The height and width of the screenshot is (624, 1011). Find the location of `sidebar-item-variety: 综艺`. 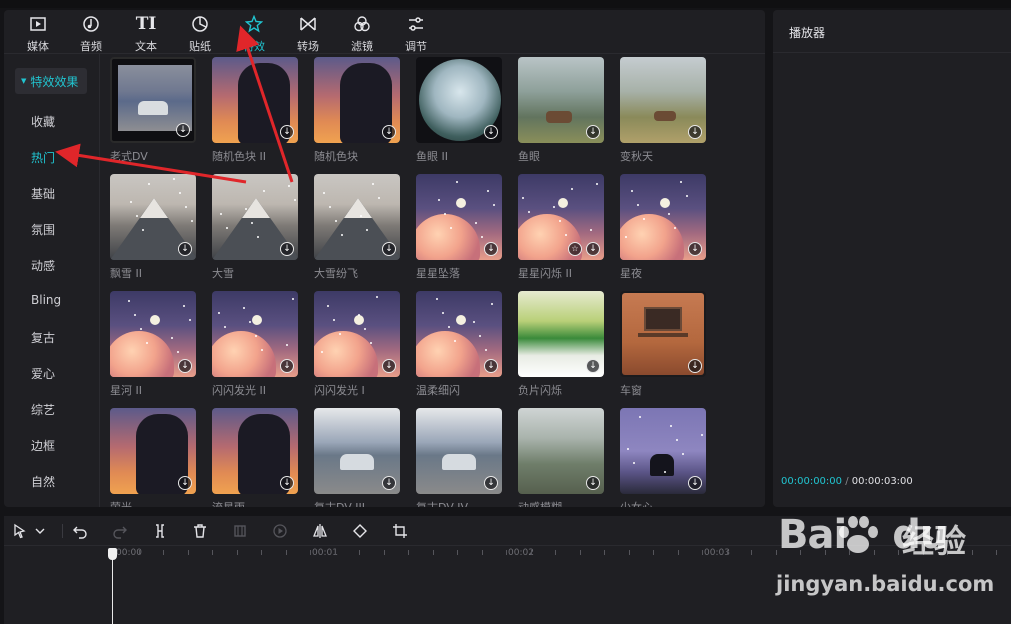

sidebar-item-variety: 综艺 is located at coordinates (43, 409).